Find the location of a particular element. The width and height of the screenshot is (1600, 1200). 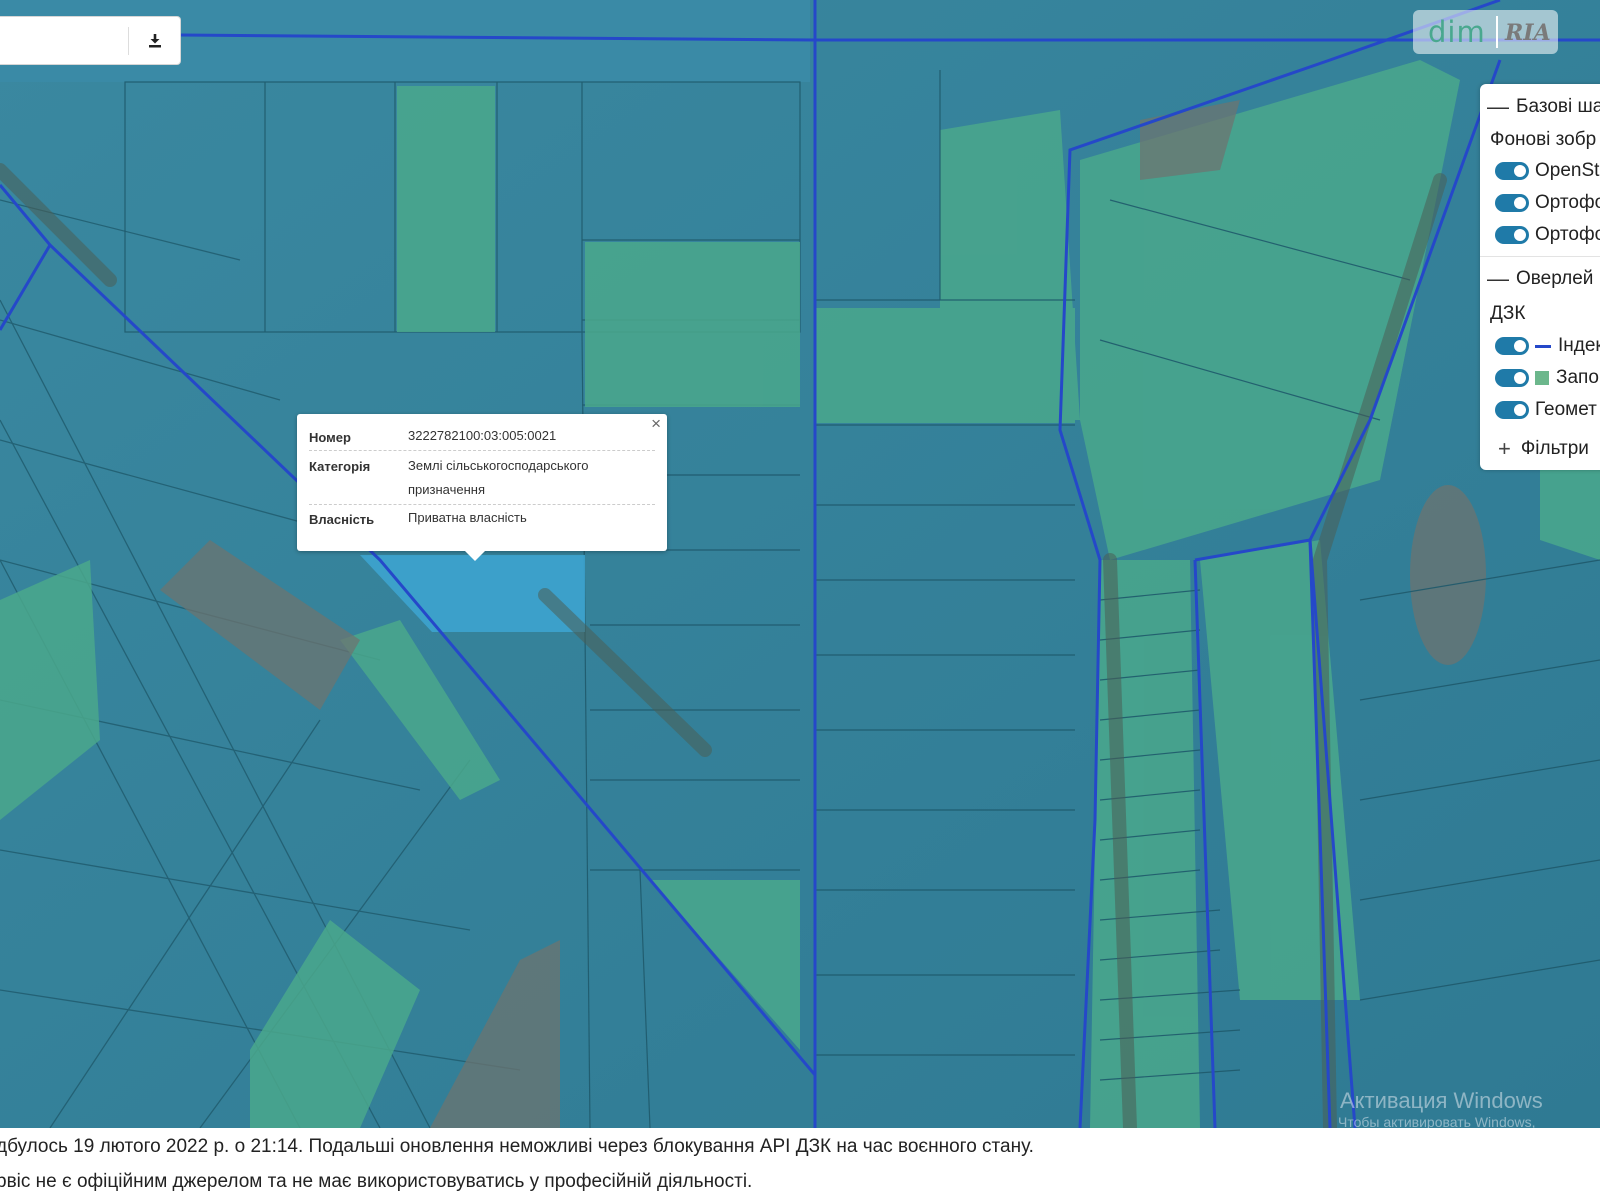

notice-text-end: на час воєнного стану. is located at coordinates (932, 1146).